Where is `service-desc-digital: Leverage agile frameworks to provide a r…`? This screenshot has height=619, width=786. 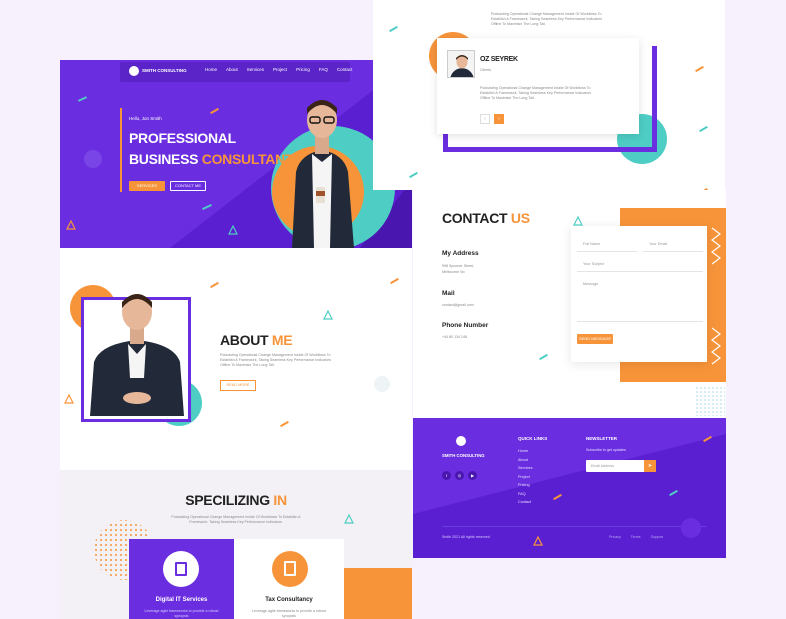 service-desc-digital: Leverage agile frameworks to provide a r… is located at coordinates (181, 613).